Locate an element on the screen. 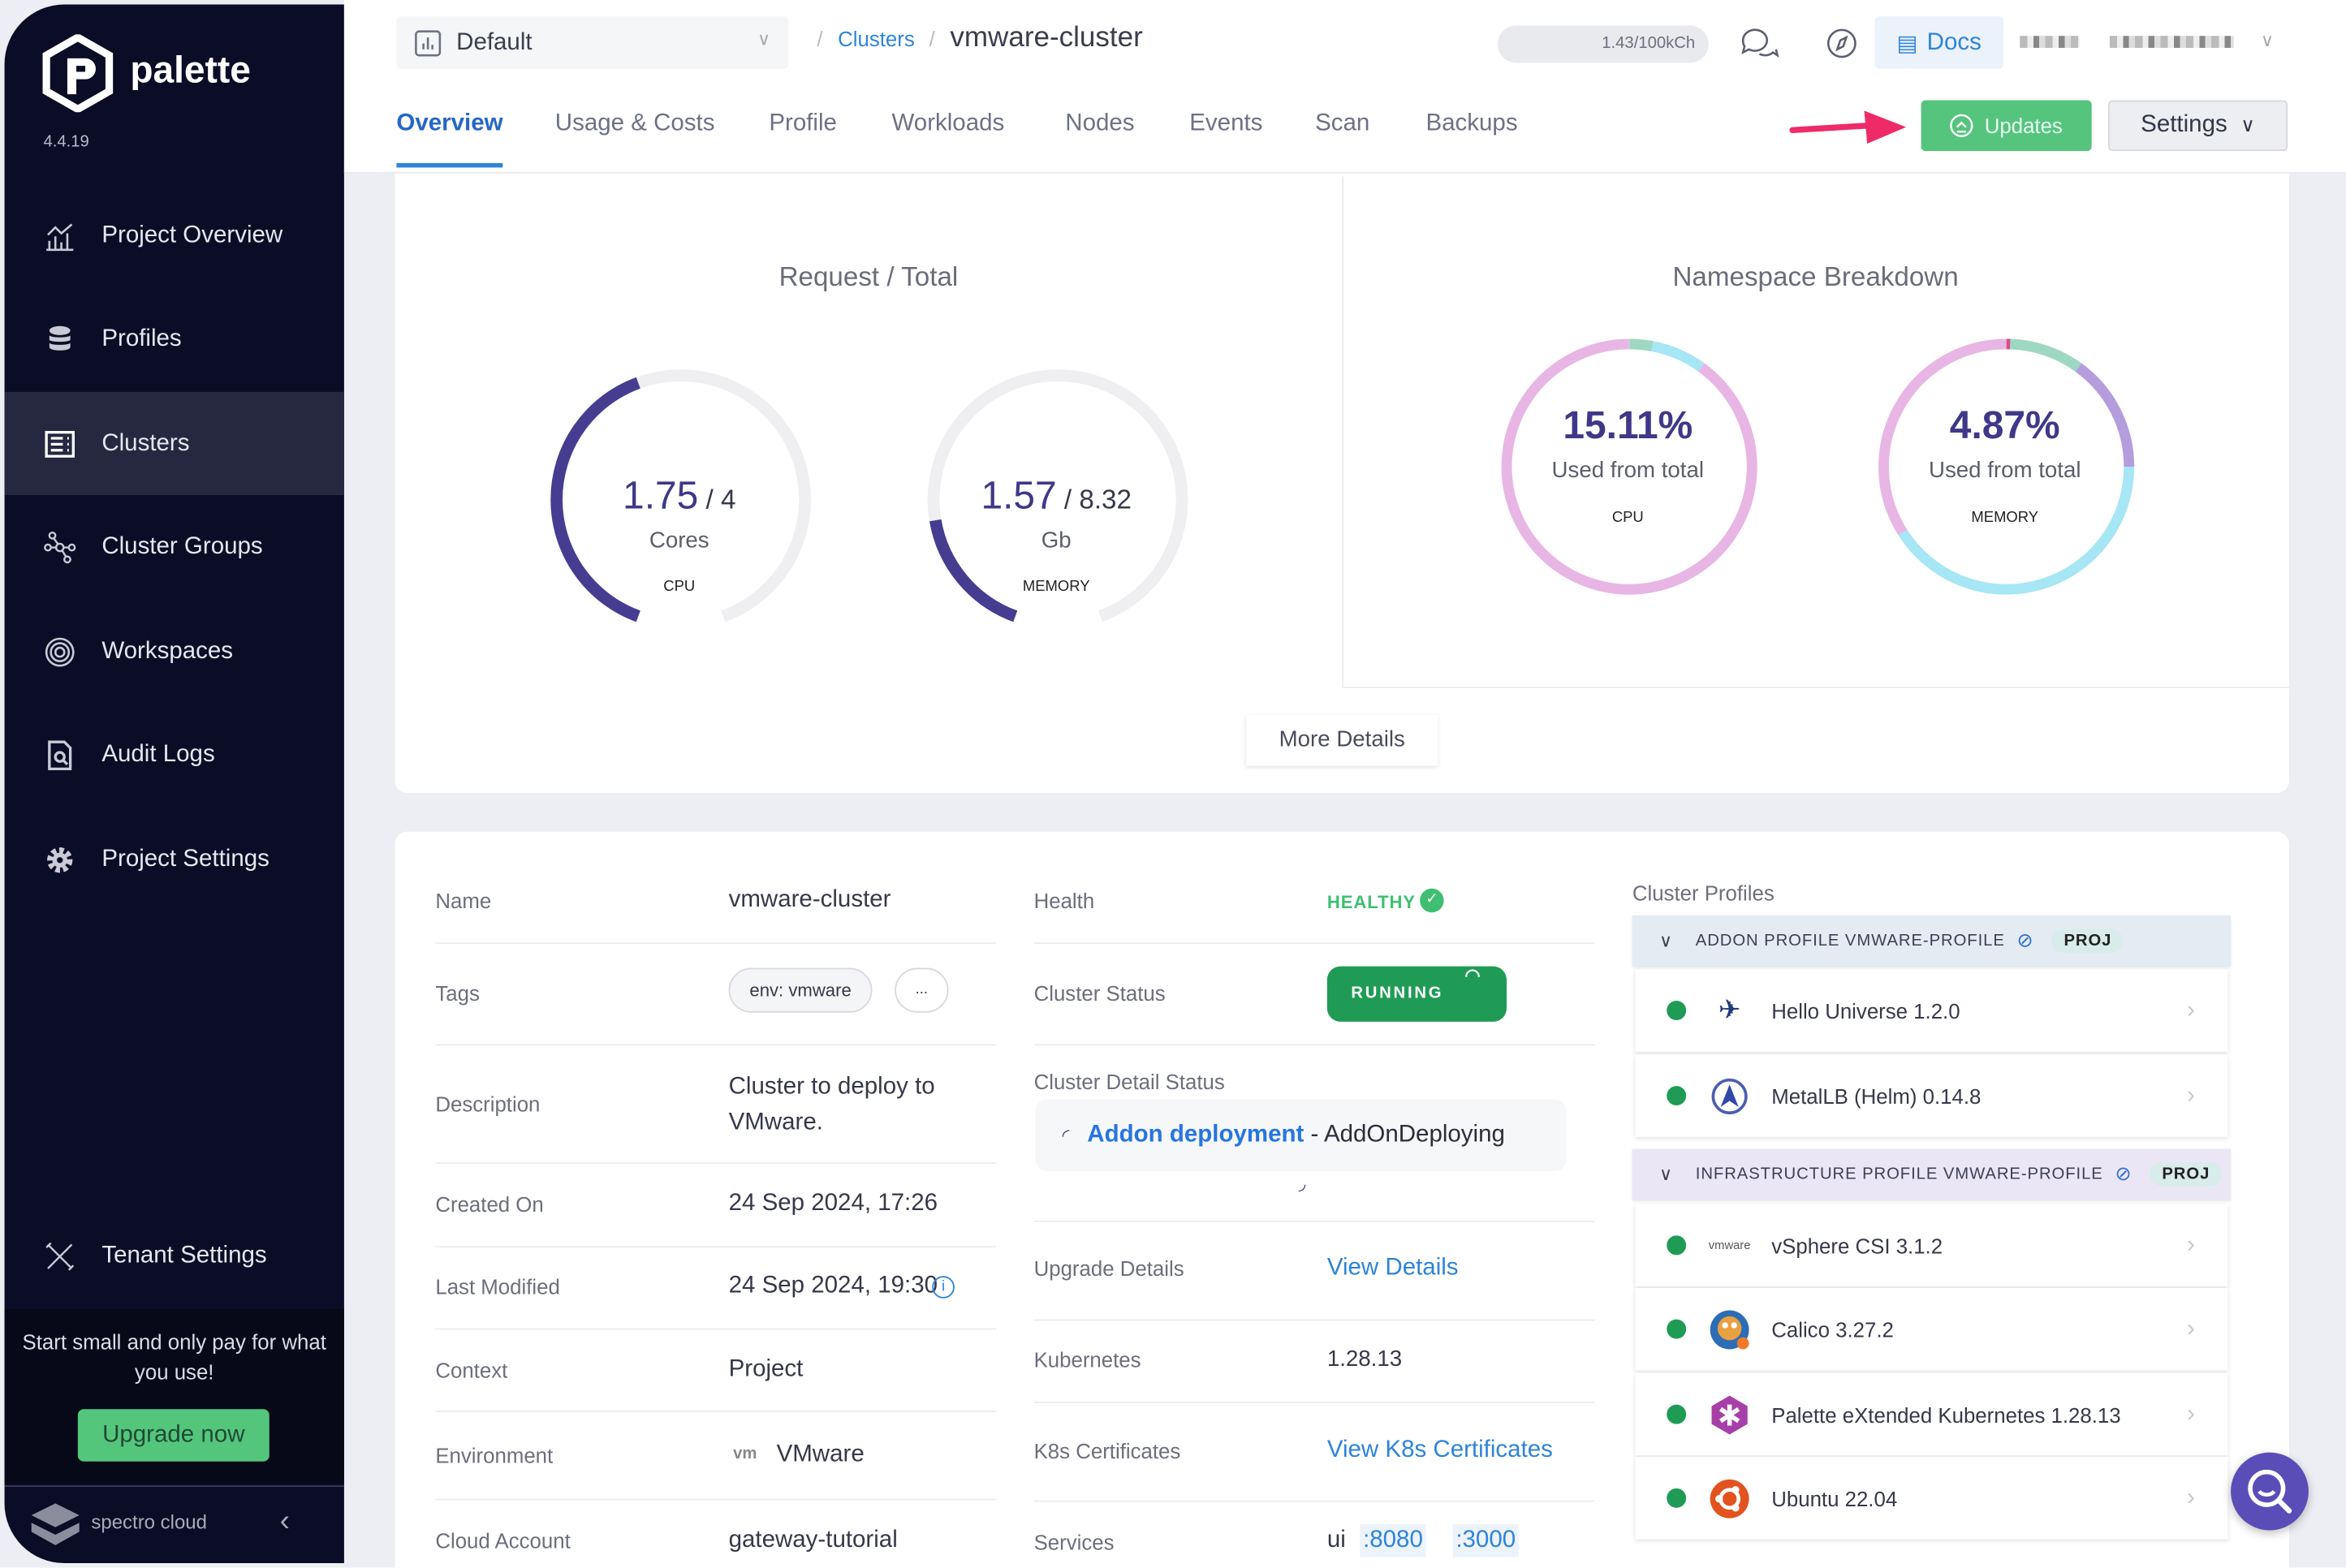  compass-icon is located at coordinates (1842, 44).